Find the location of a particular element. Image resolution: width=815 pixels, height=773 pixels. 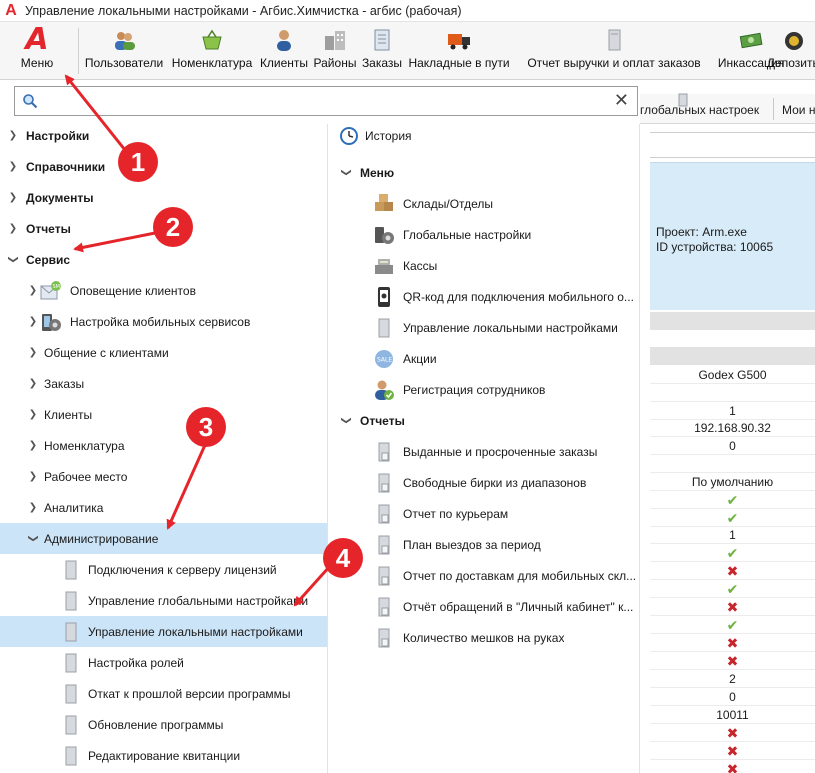

tab-icon is located at coordinates (683, 101).